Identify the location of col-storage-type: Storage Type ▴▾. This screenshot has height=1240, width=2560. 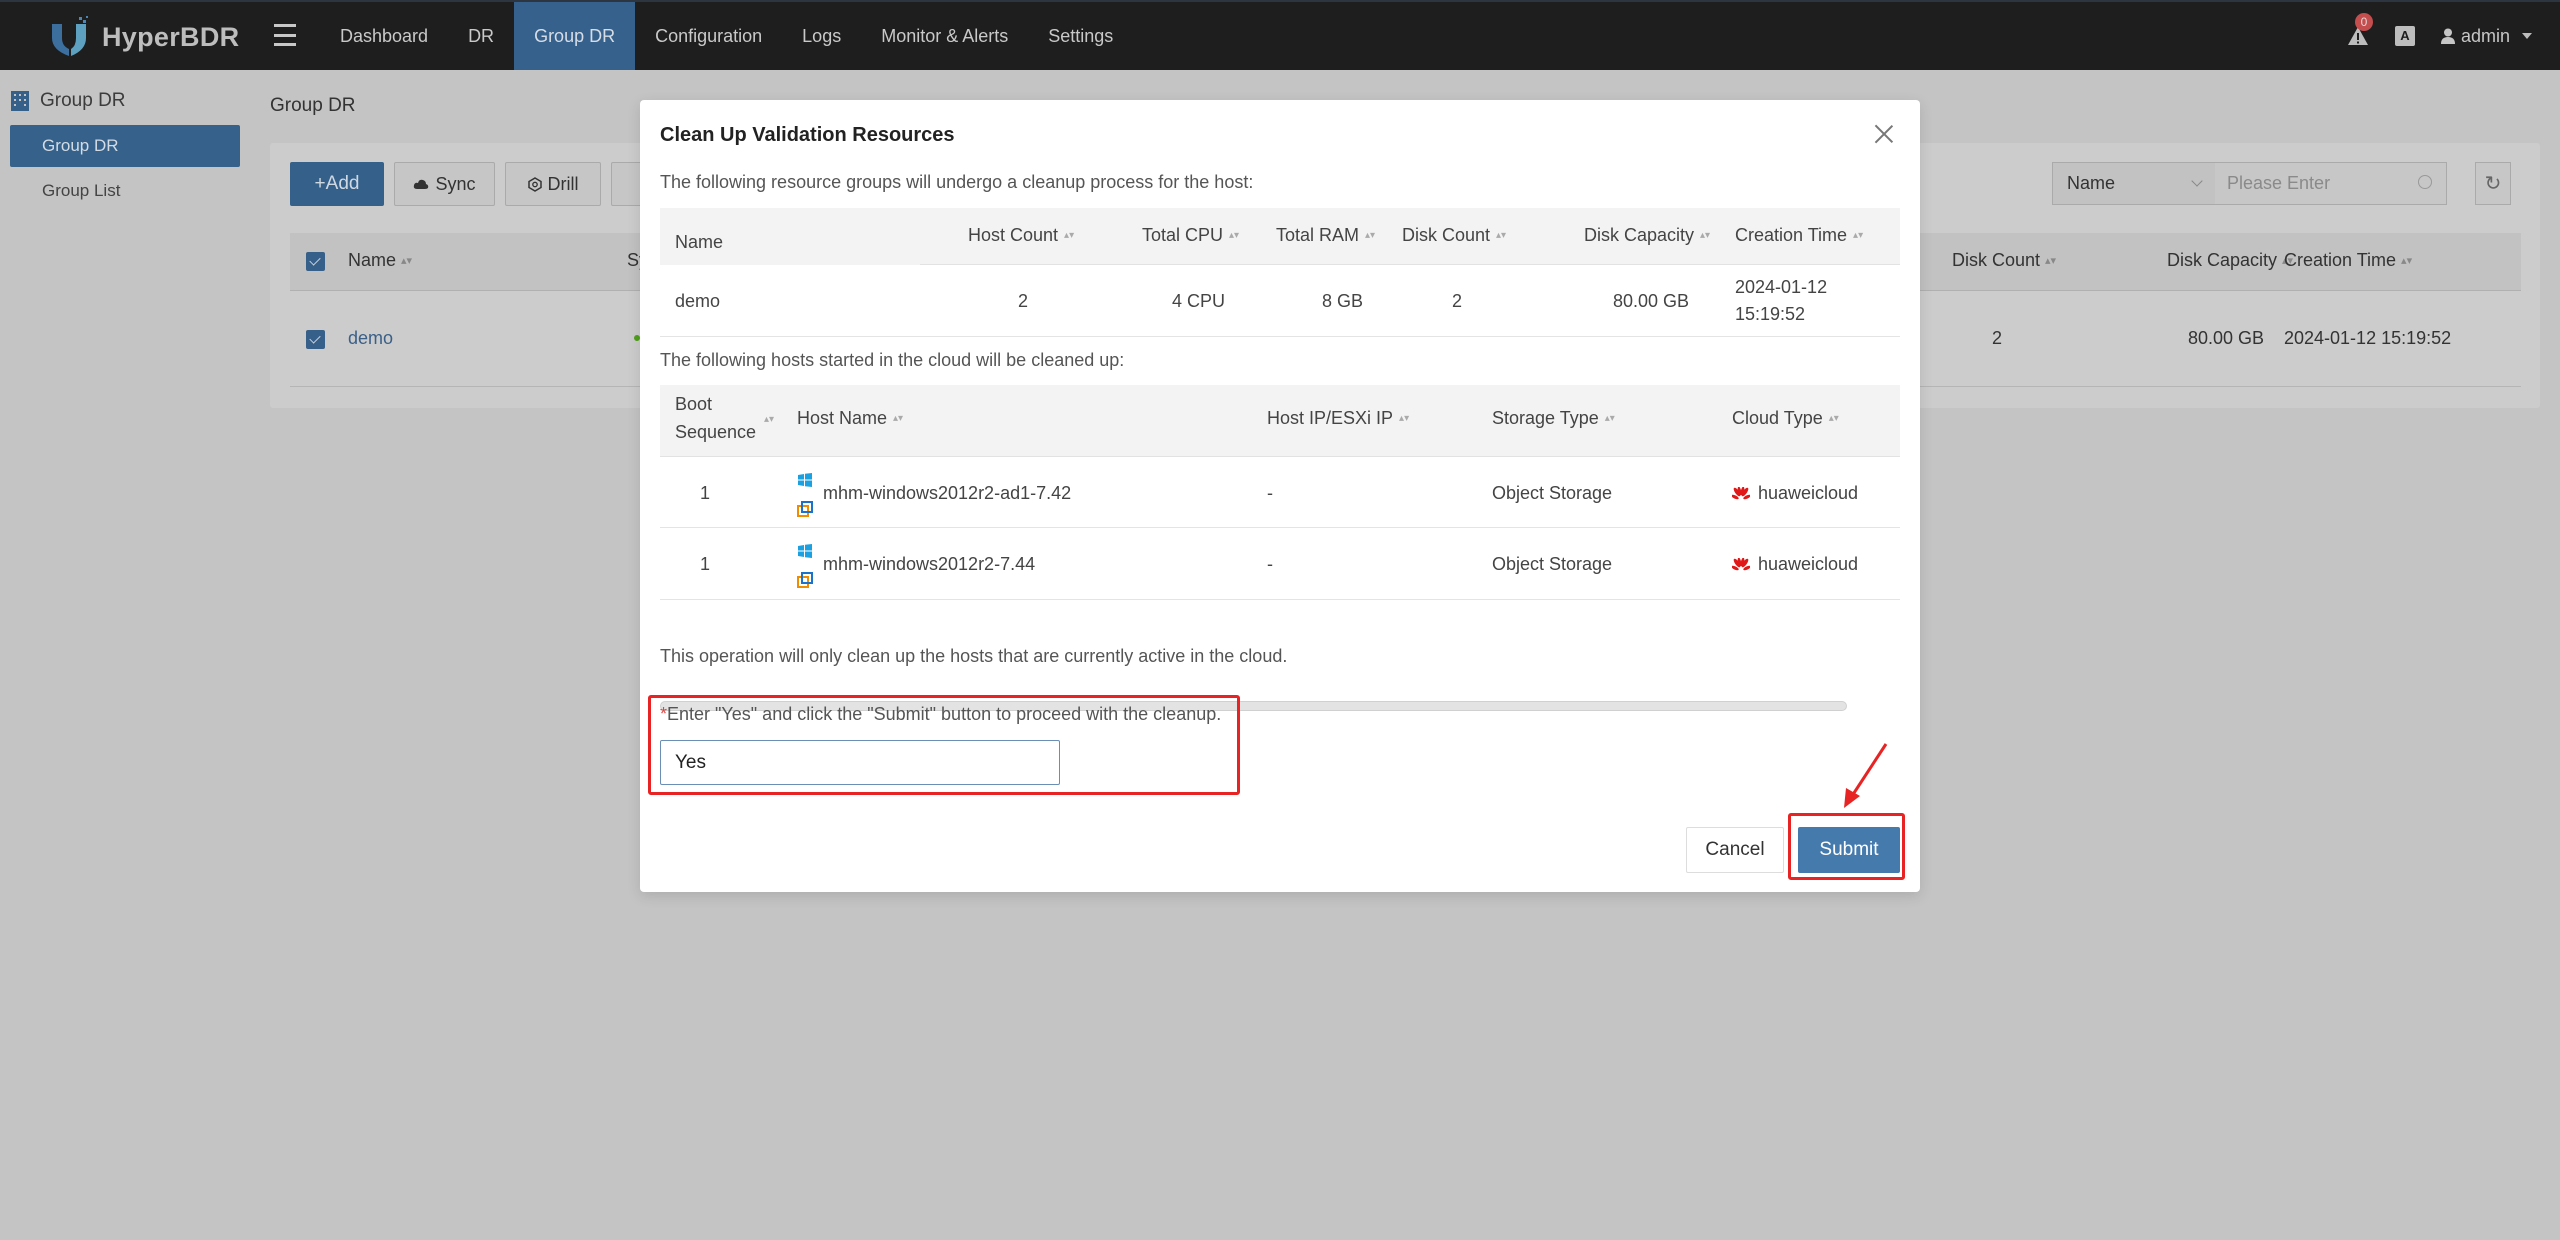
(1553, 418).